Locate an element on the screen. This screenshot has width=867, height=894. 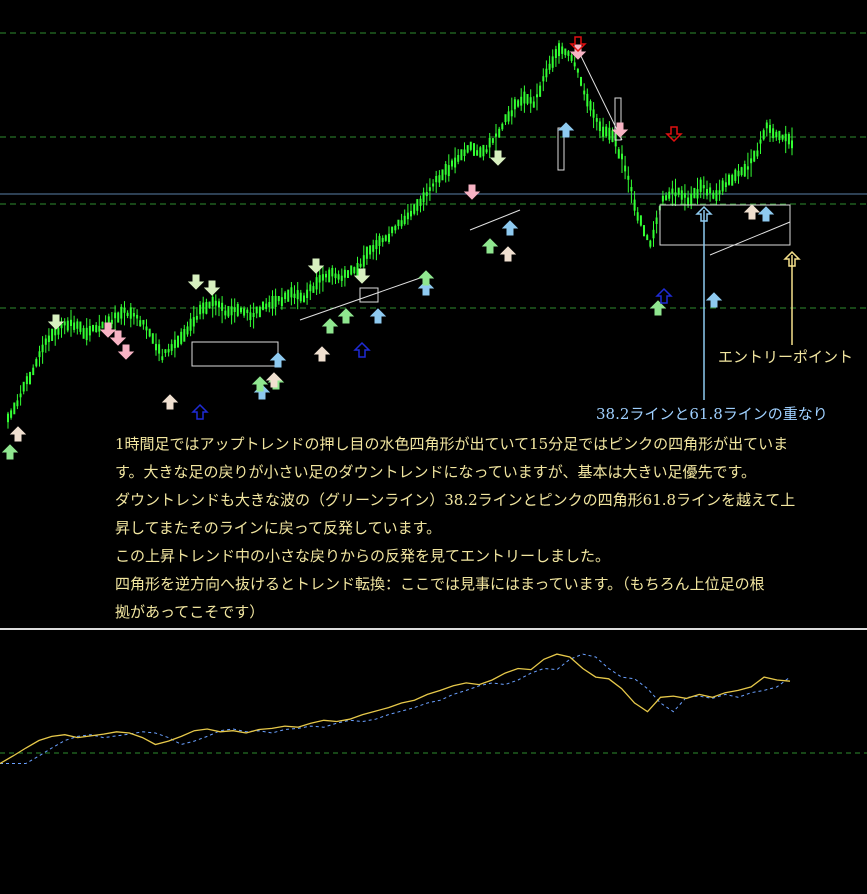
note-line: 拠があってこそです） is located at coordinates (190, 612).